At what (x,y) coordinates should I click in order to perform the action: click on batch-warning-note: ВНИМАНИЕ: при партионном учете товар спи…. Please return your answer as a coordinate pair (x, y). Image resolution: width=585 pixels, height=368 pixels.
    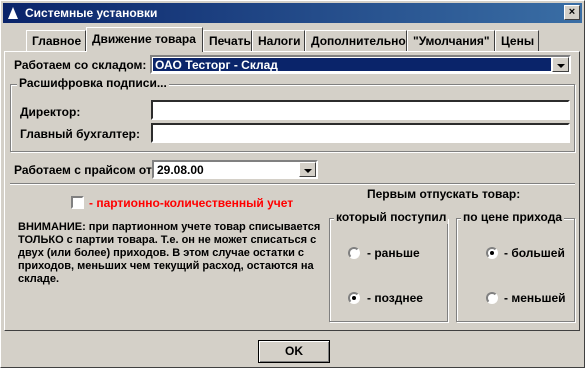
    Looking at the image, I should click on (169, 253).